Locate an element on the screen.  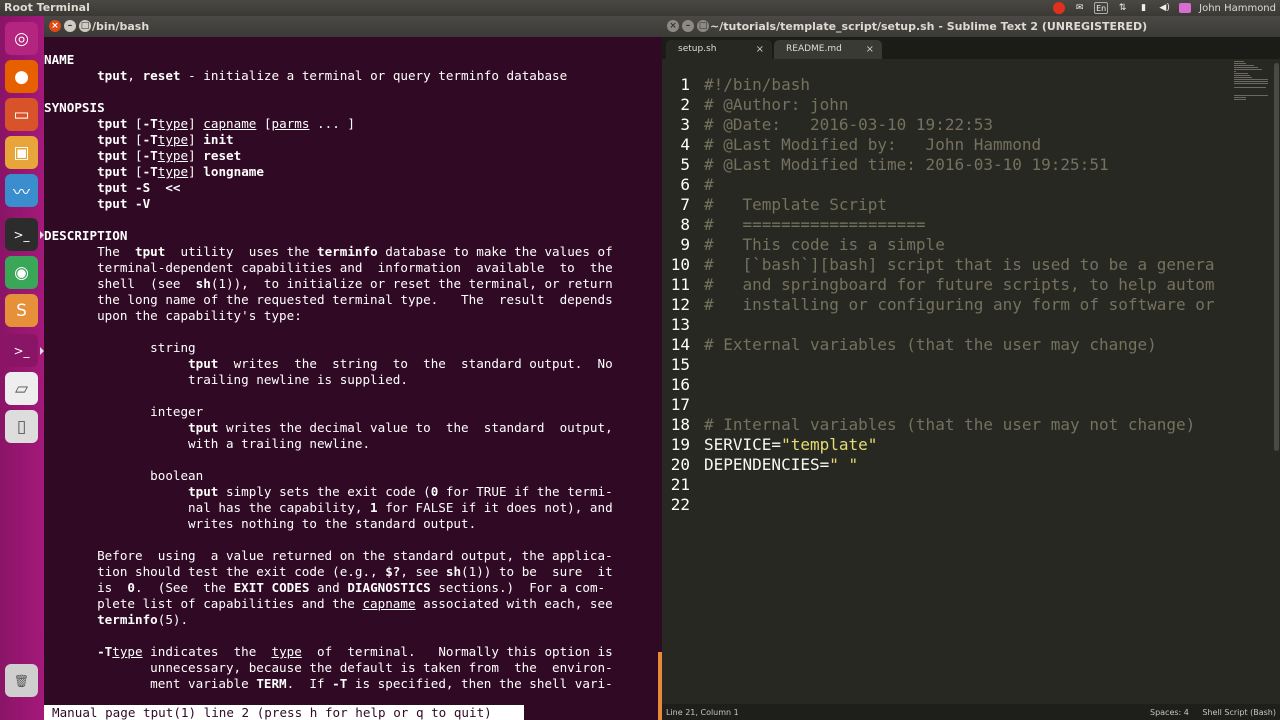
minimap is located at coordinates (1252, 79).